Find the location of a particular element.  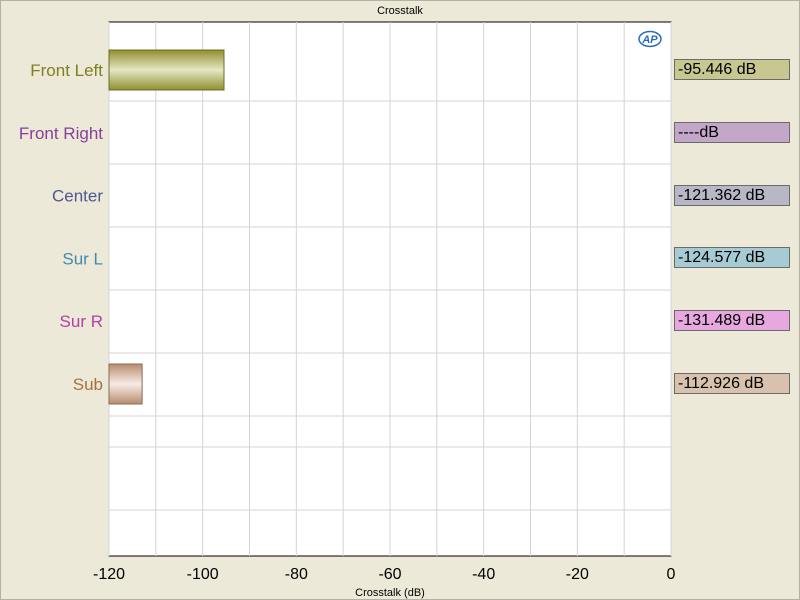

category-label: Front Right is located at coordinates (61, 133).